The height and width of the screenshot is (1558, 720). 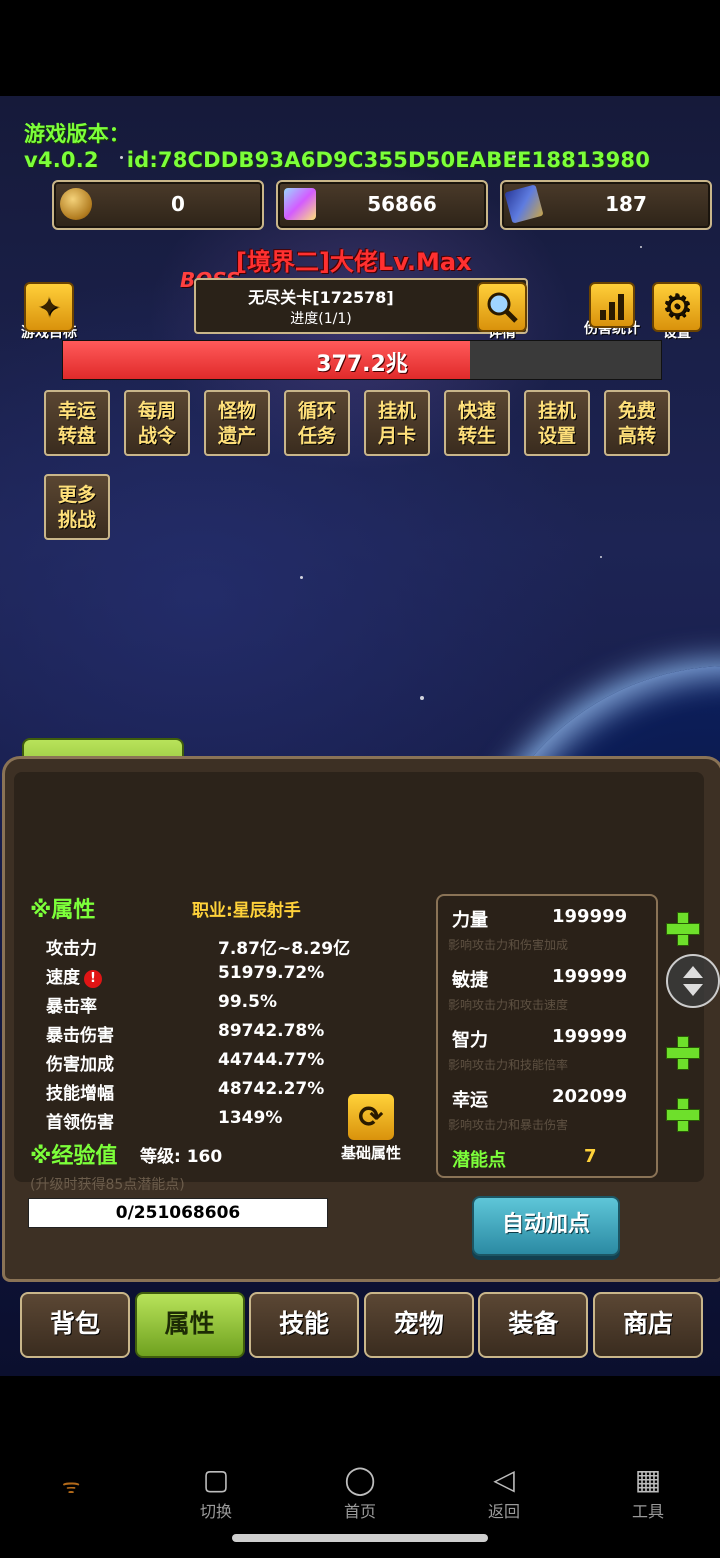 What do you see at coordinates (216, 1479) in the screenshot?
I see `square-icon: ▢` at bounding box center [216, 1479].